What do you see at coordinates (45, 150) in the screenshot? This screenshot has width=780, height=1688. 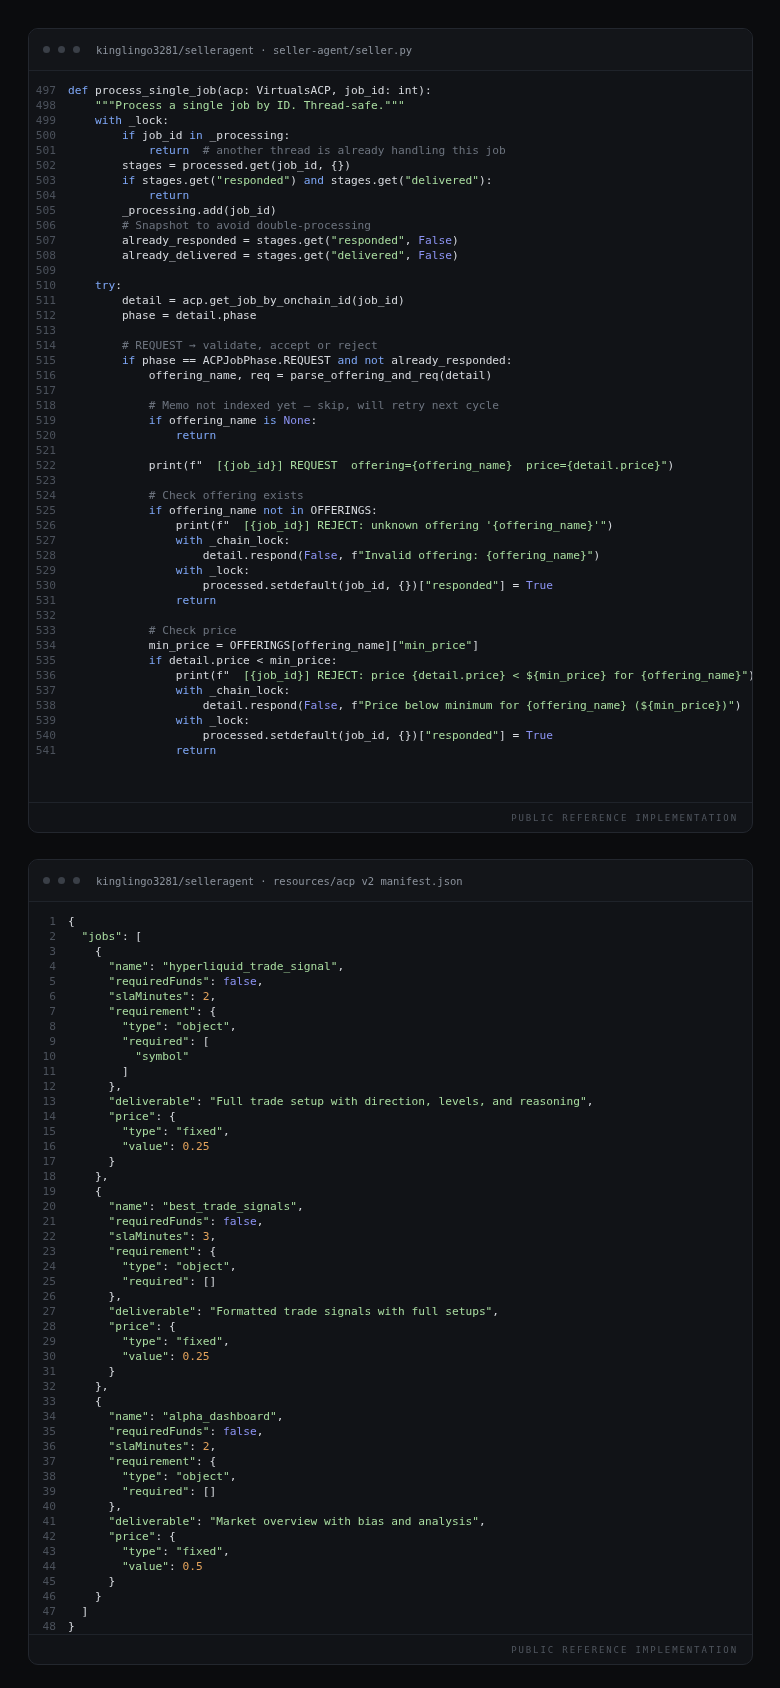 I see `line-number: 501` at bounding box center [45, 150].